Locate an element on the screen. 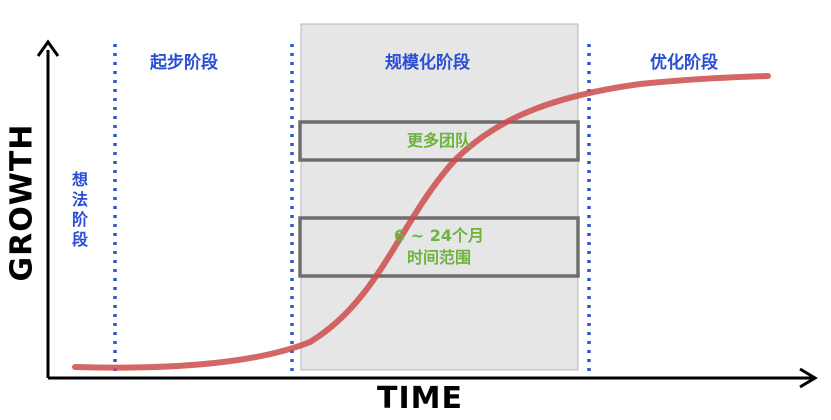 This screenshot has width=831, height=420. x-axis-title: TIME is located at coordinates (420, 398).